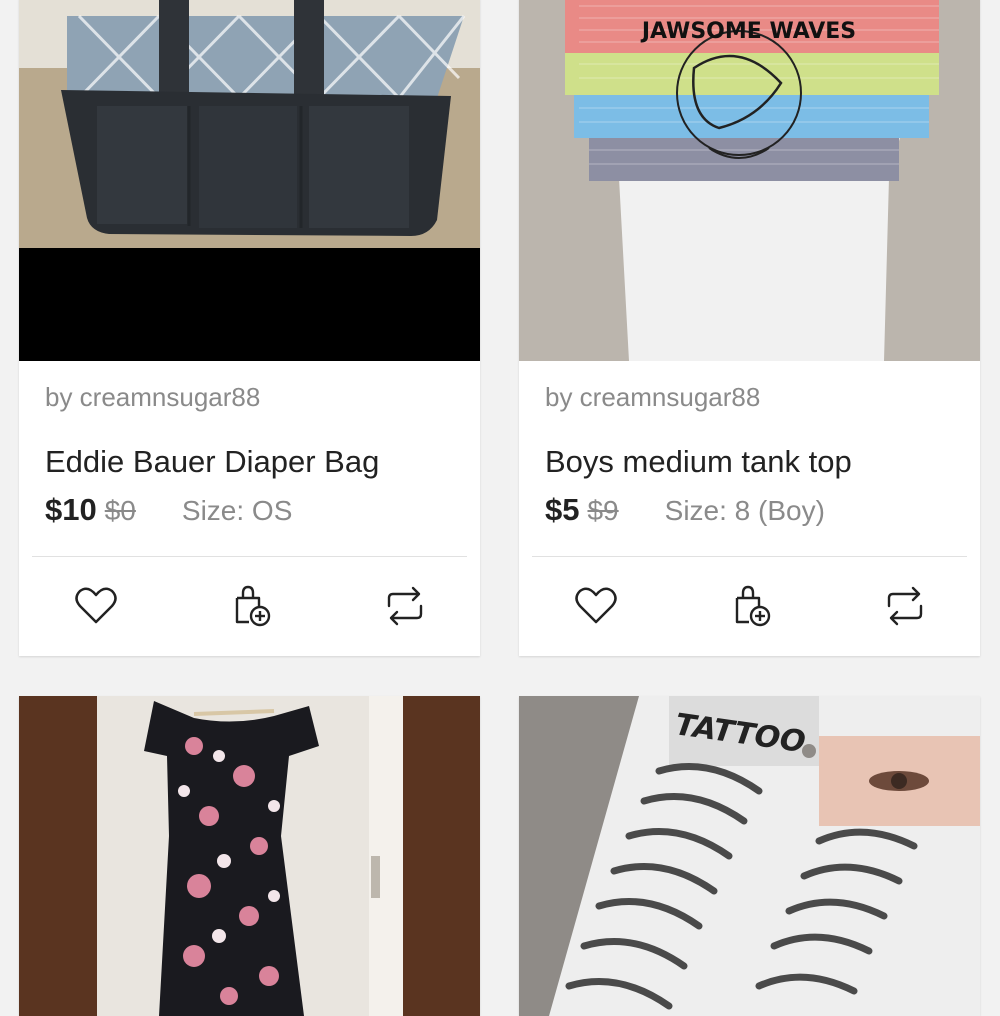 The image size is (1000, 1016). I want to click on price: $5, so click(562, 509).